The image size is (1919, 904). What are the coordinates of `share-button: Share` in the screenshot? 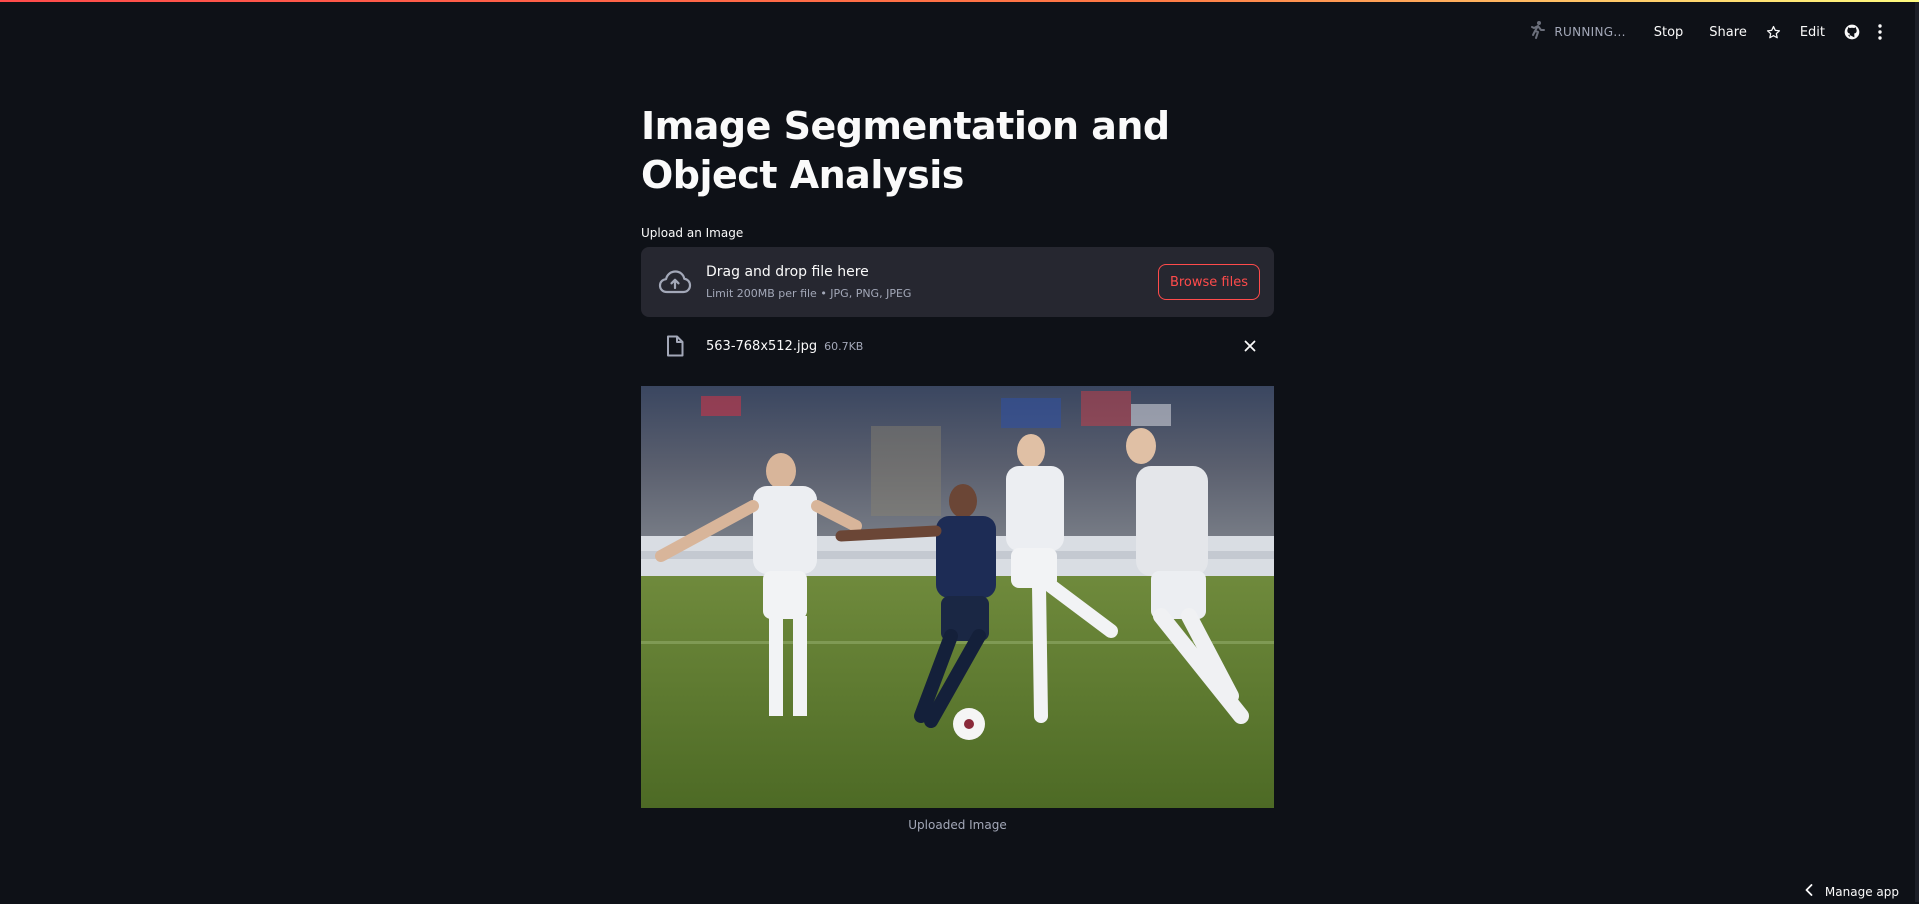 It's located at (1728, 32).